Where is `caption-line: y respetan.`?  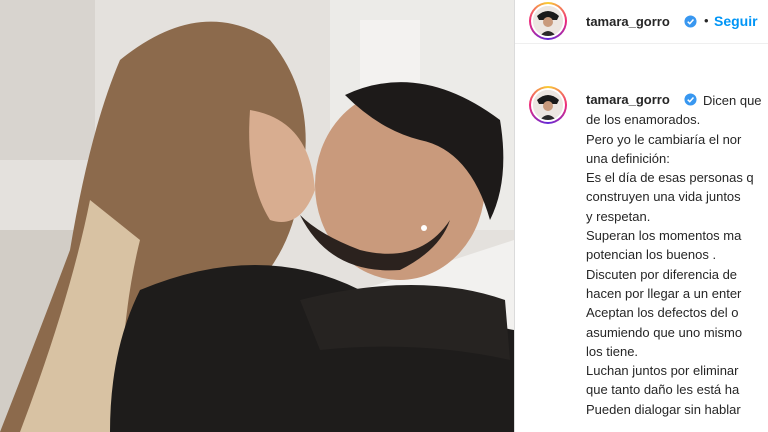
caption-line: y respetan. is located at coordinates (618, 216).